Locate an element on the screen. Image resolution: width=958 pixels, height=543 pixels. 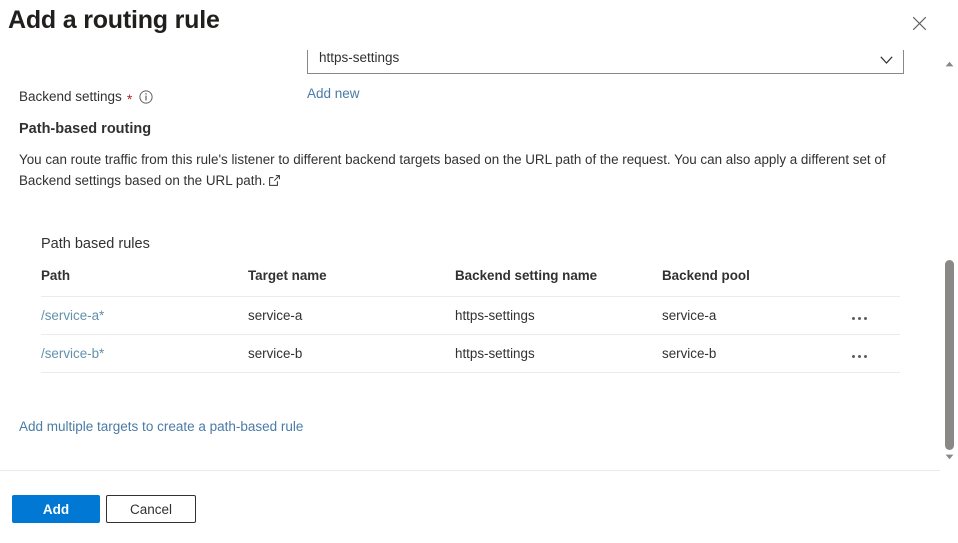
scrollbar-thumb is located at coordinates (949, 355).